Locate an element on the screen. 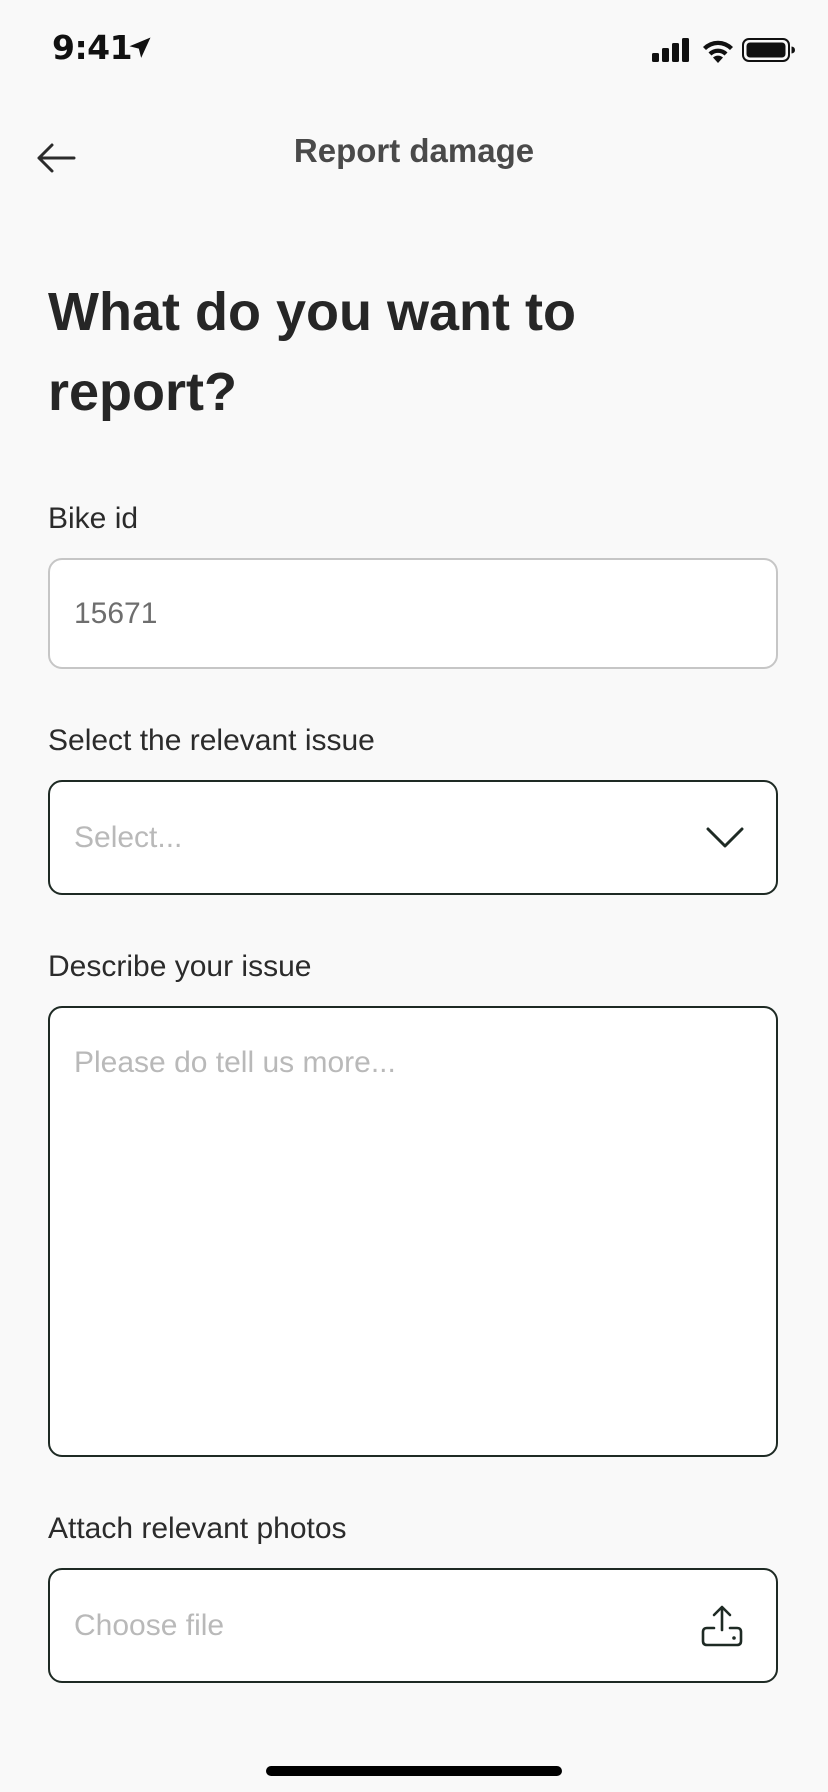 The image size is (828, 1792). battery-icon is located at coordinates (768, 50).